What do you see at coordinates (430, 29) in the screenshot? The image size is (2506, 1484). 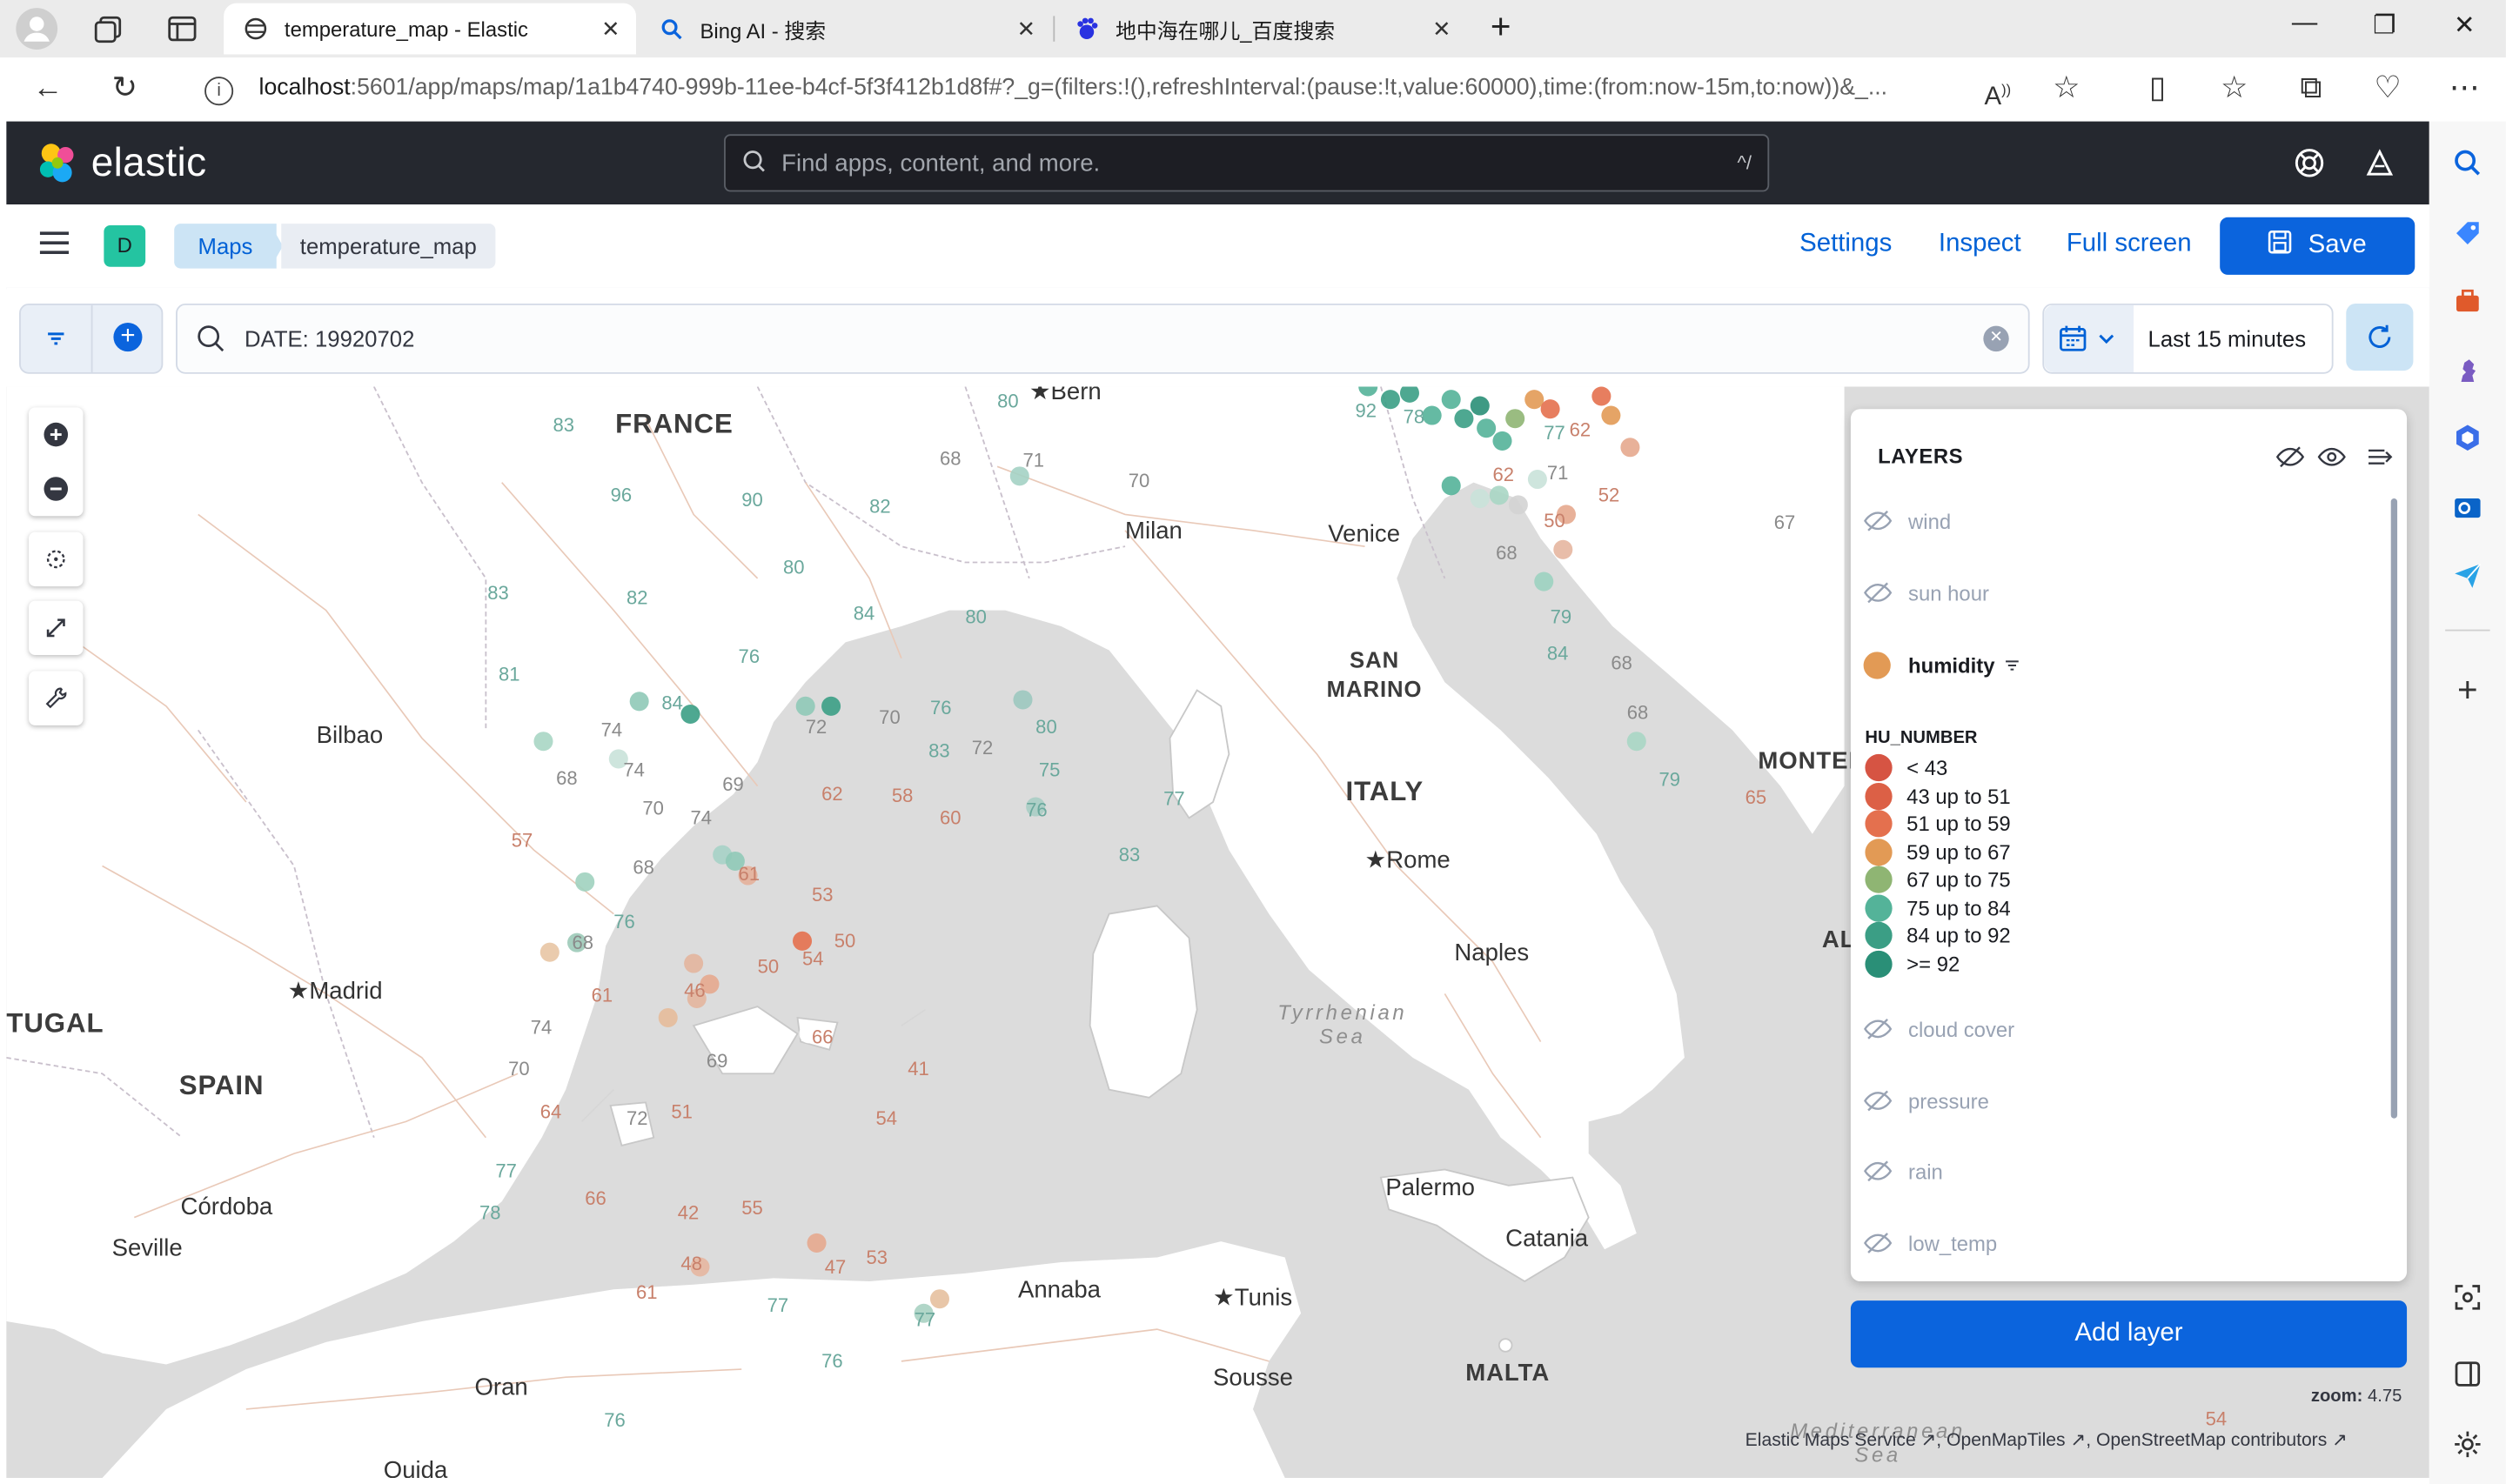 I see `tab-temperature-map: temperature_map - Elastic ✕` at bounding box center [430, 29].